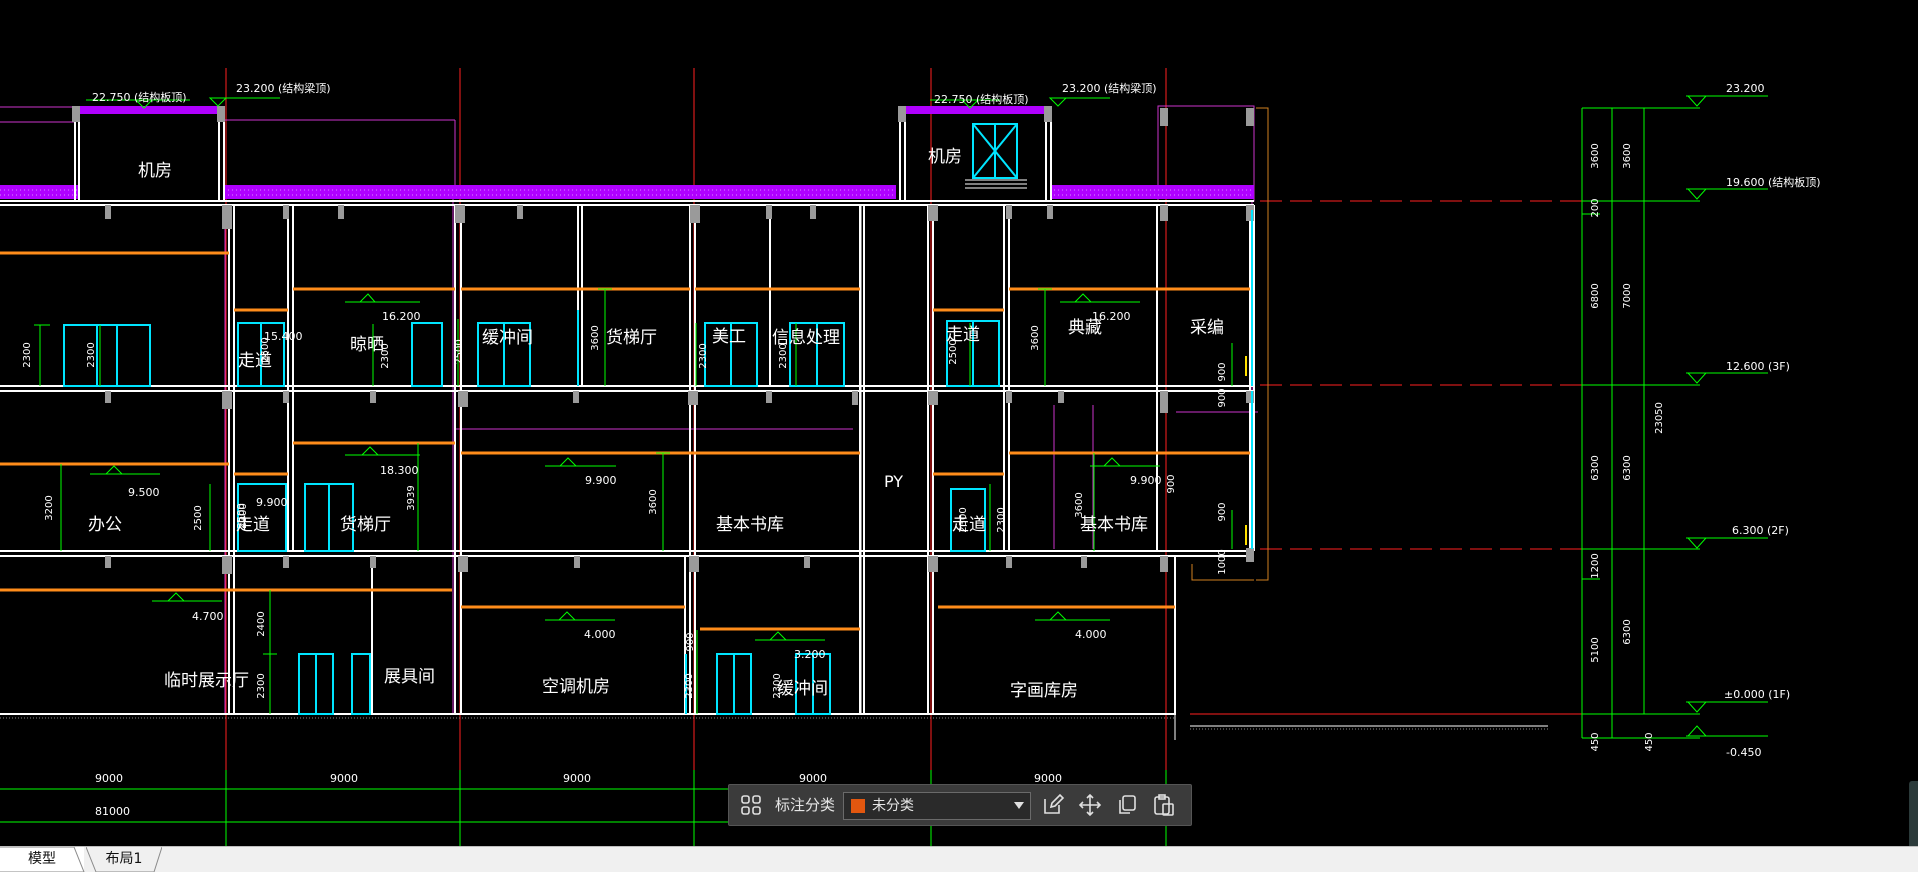 This screenshot has height=872, width=1918. I want to click on ground-hatch, so click(774, 723).